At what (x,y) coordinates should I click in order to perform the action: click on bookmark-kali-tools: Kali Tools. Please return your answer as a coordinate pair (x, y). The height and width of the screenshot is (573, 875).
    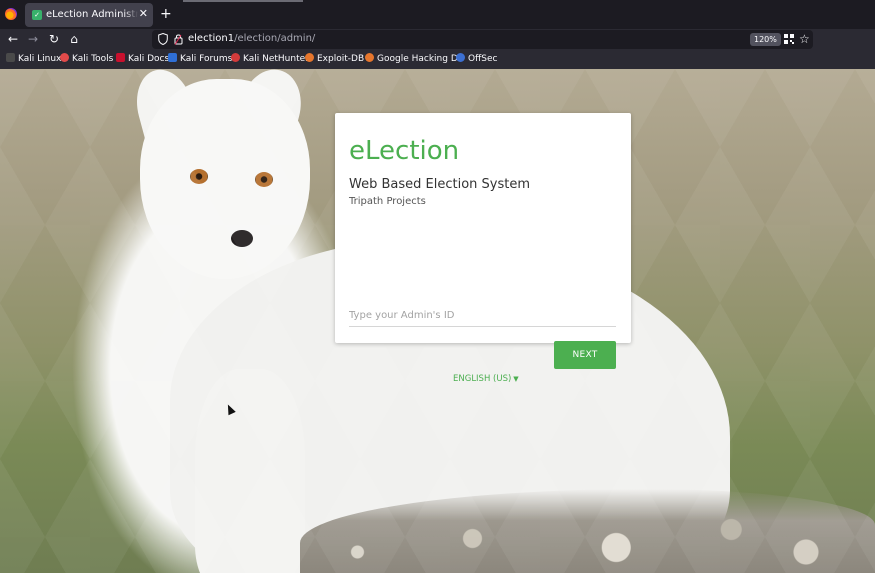
    Looking at the image, I should click on (86, 59).